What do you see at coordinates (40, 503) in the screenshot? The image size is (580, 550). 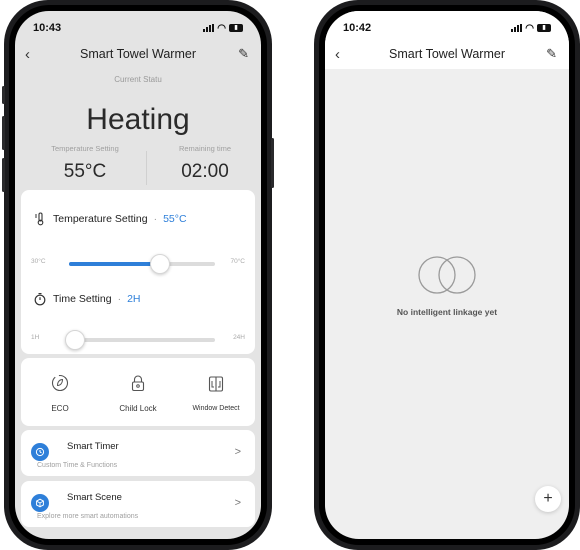 I see `scene-icon` at bounding box center [40, 503].